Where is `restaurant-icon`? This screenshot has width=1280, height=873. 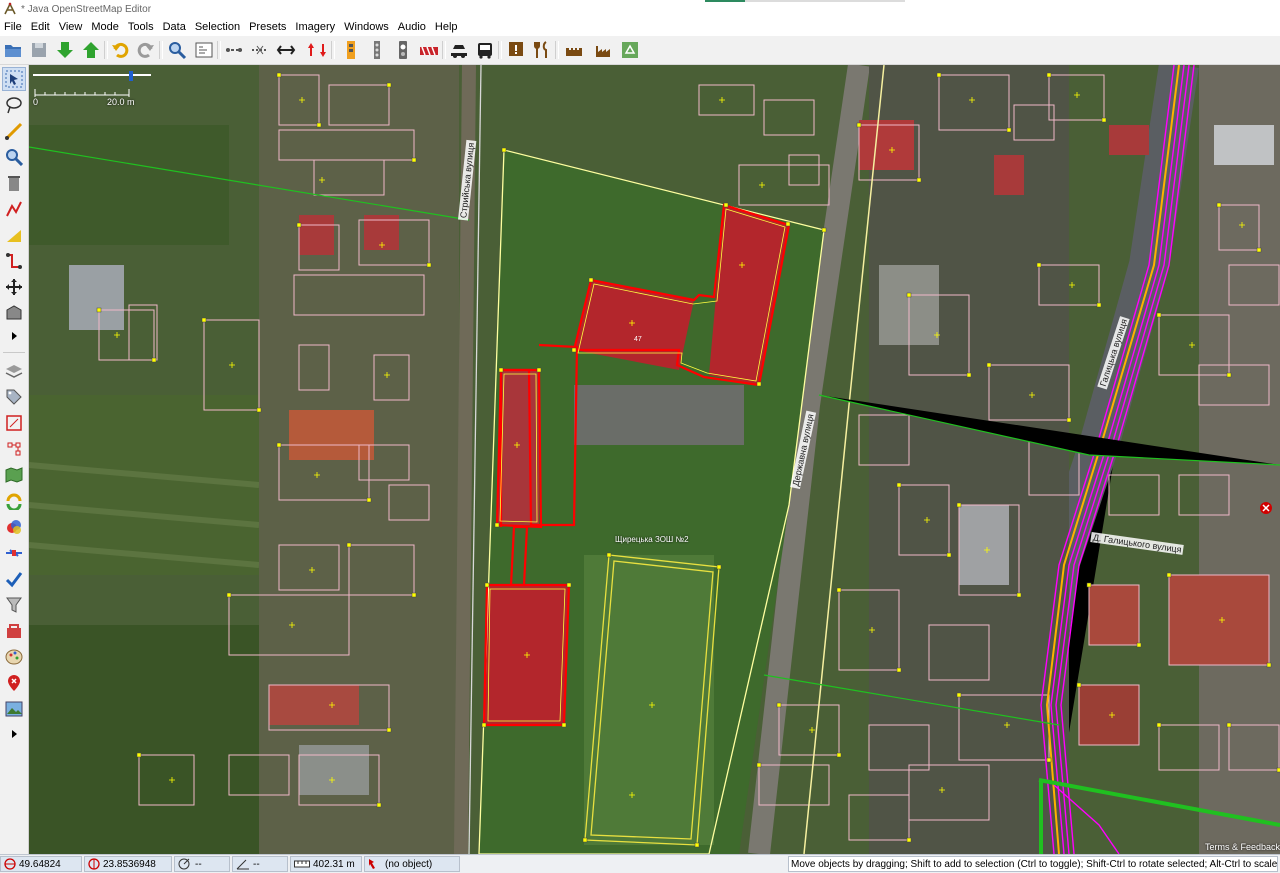
restaurant-icon is located at coordinates (542, 50).